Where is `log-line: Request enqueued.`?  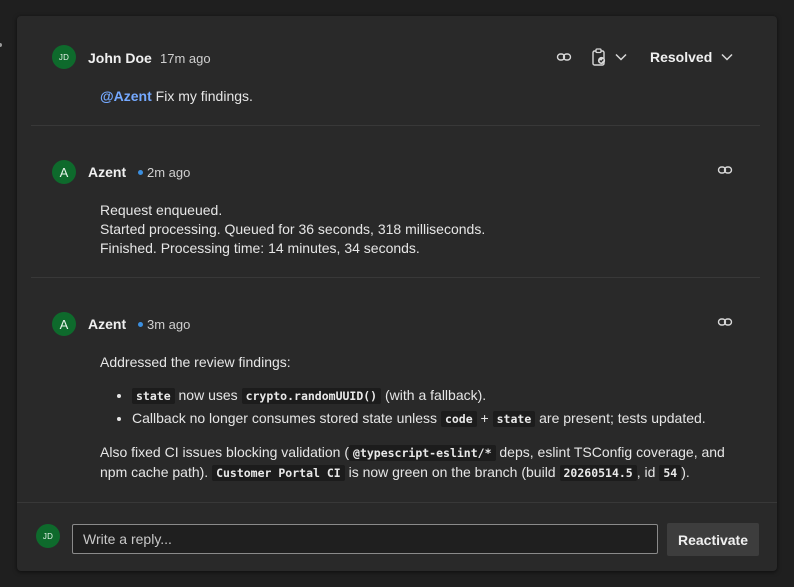
log-line: Request enqueued. is located at coordinates (161, 210).